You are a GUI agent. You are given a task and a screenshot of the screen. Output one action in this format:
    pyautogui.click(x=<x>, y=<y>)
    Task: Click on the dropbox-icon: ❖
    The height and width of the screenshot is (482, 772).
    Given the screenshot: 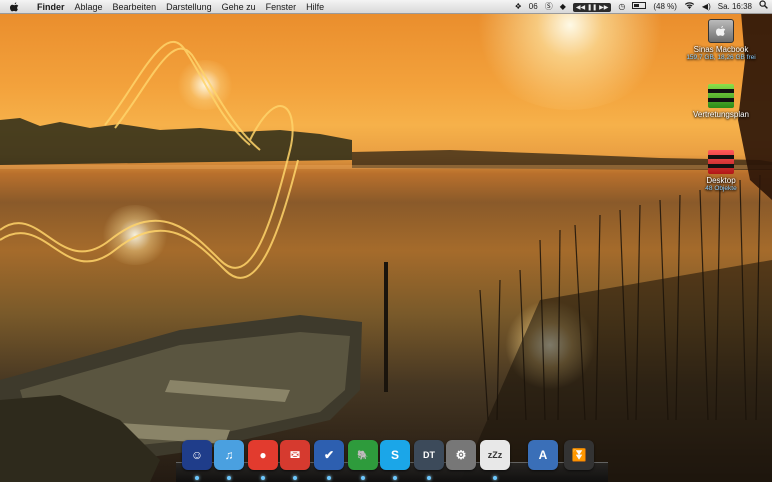 What is the action you would take?
    pyautogui.click(x=518, y=7)
    